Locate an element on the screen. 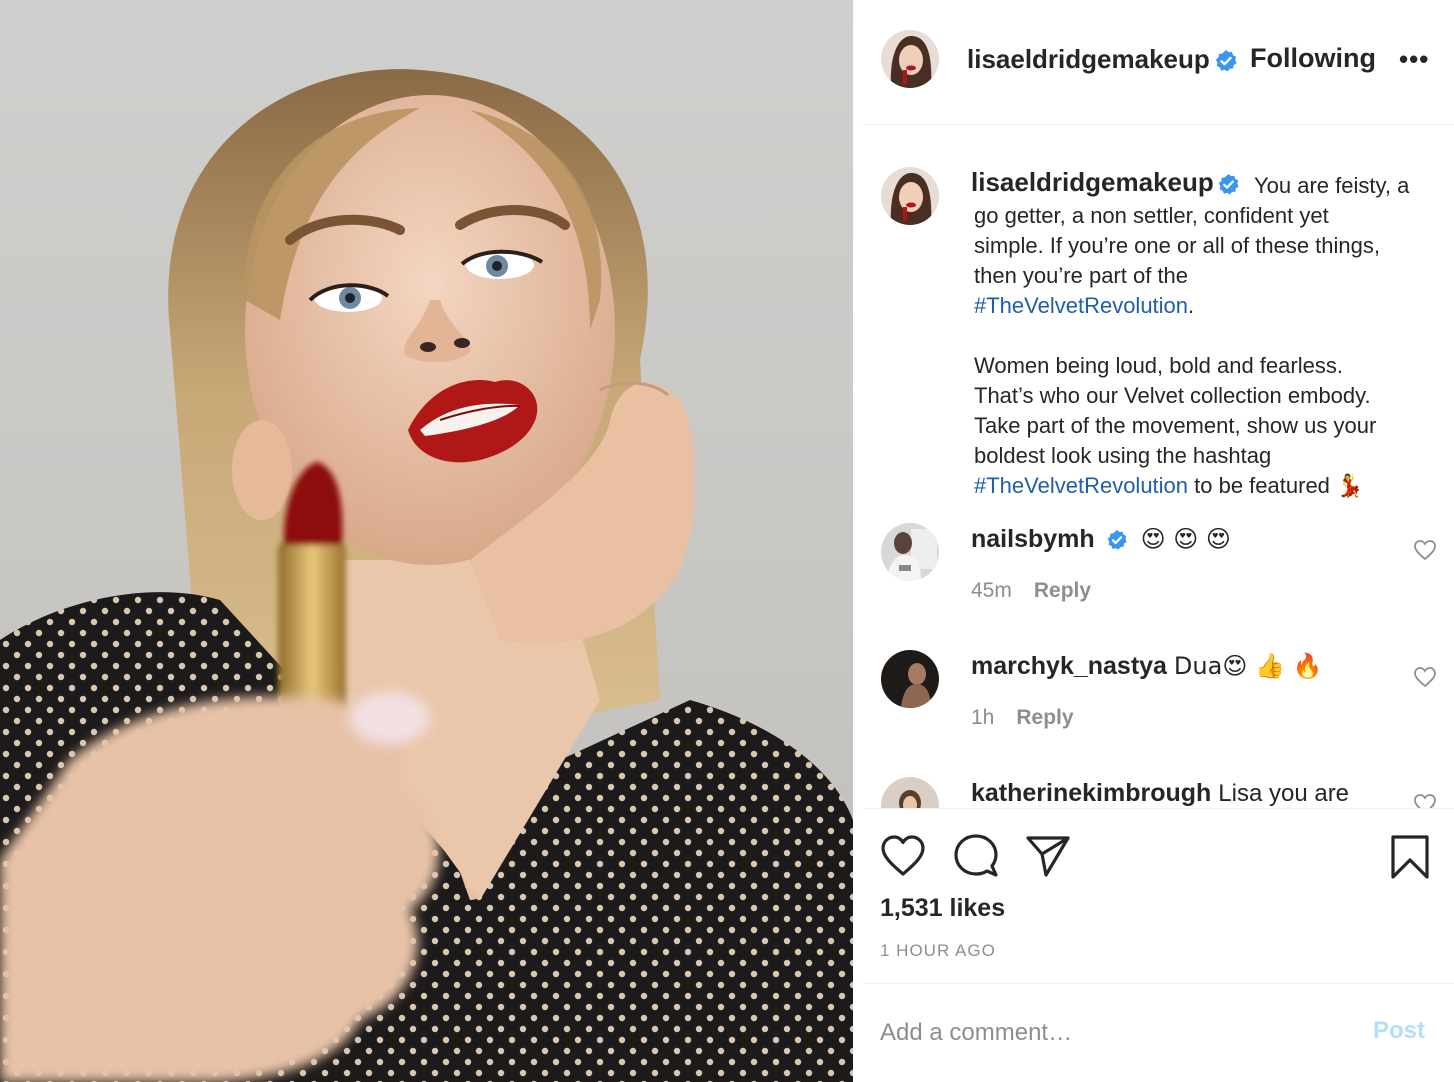 This screenshot has width=1454, height=1082. comment-text: Dua😍 👍 🔥 is located at coordinates (1248, 666).